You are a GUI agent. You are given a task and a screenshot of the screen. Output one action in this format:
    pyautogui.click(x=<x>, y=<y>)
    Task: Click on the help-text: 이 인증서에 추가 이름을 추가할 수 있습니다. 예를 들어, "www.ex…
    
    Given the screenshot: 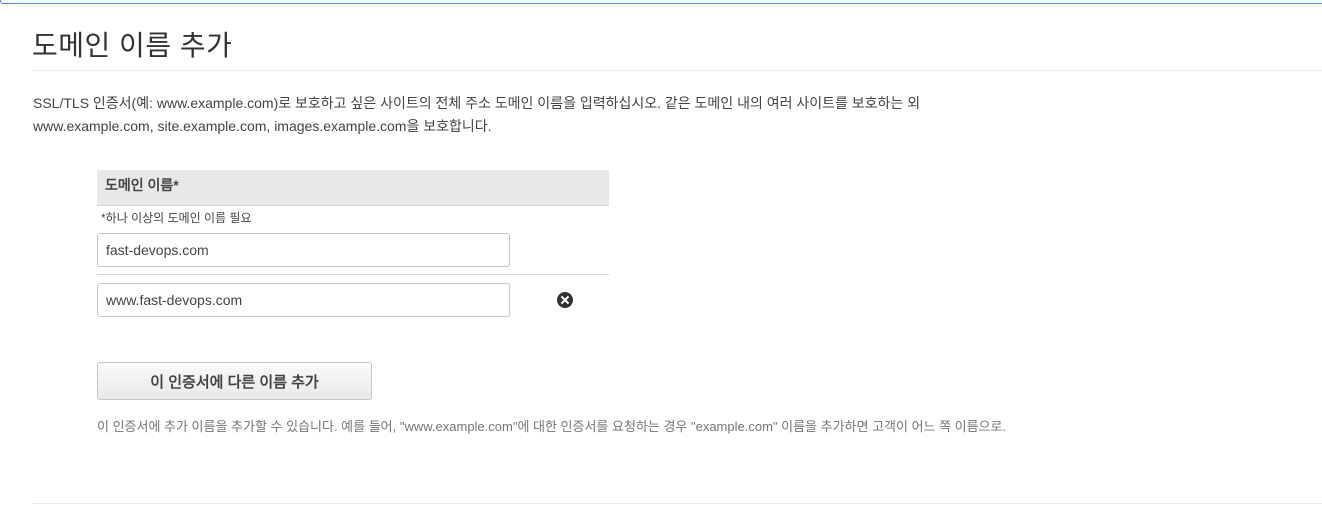 What is the action you would take?
    pyautogui.click(x=552, y=426)
    